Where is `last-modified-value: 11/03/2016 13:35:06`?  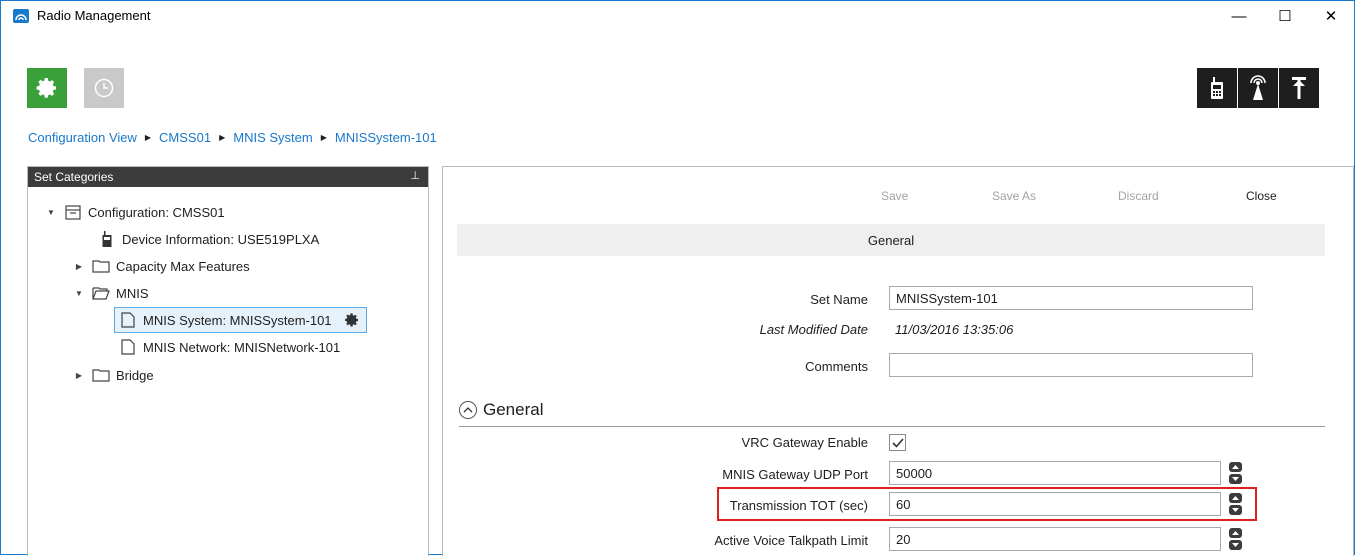 last-modified-value: 11/03/2016 13:35:06 is located at coordinates (954, 329).